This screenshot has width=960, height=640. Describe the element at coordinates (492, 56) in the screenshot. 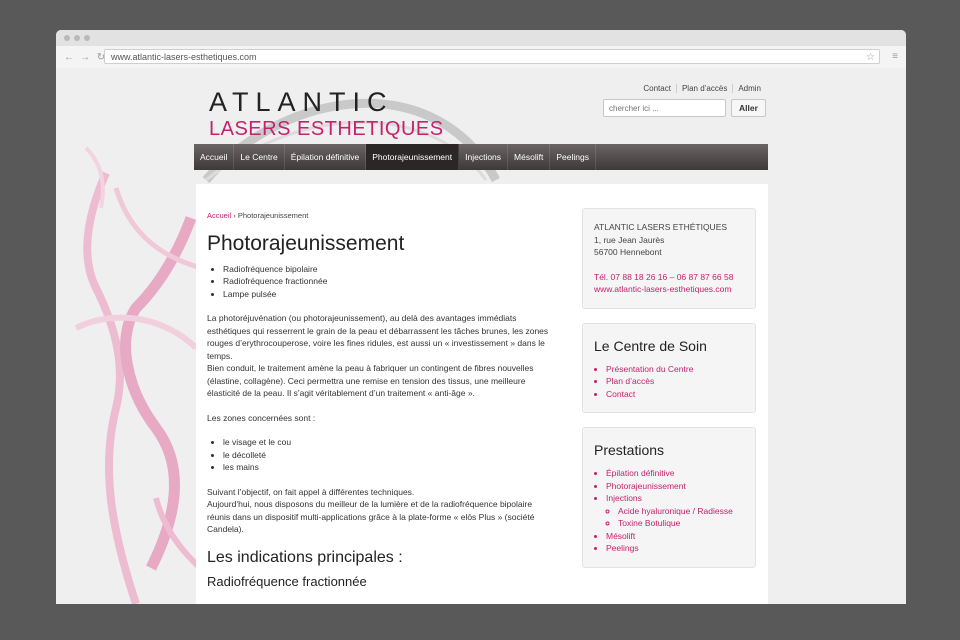

I see `address-bar: www.atlantic-lasers-esthetiques.com ☆` at that location.